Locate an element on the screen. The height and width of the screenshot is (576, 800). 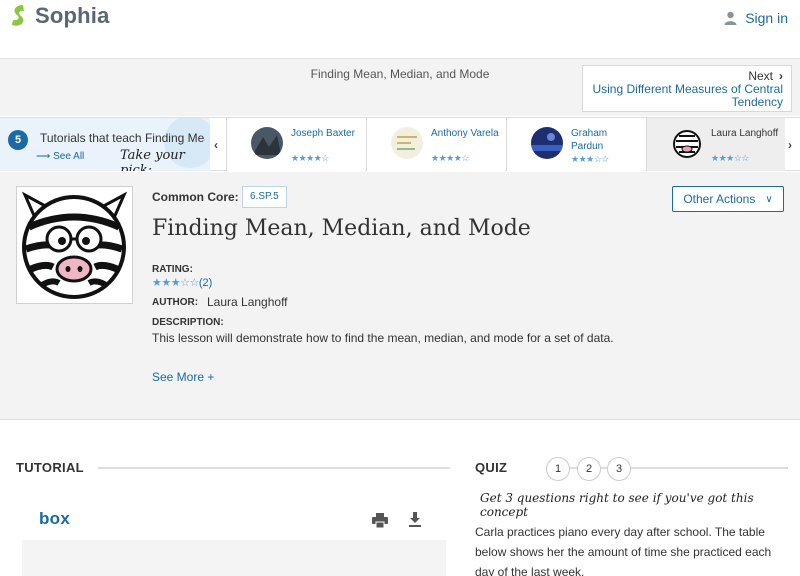
quiz-step-2: 2 is located at coordinates (589, 469).